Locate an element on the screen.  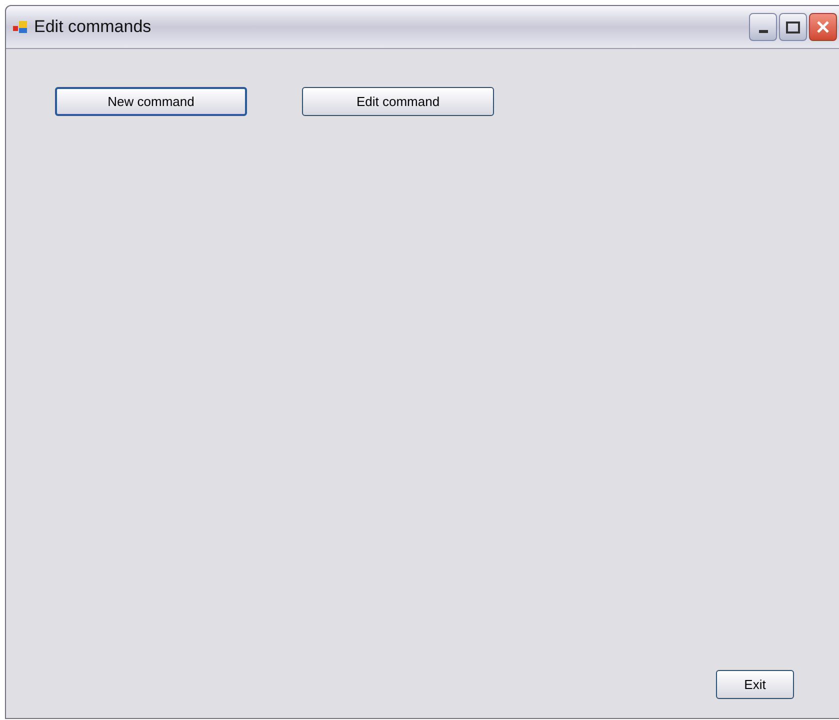
app-icon is located at coordinates (20, 27).